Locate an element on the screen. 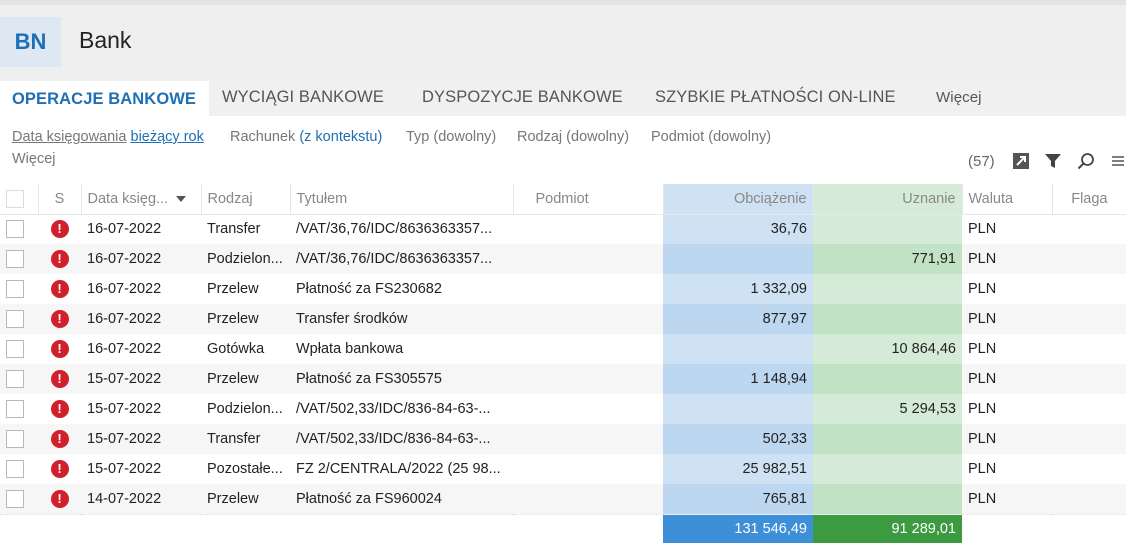 Image resolution: width=1126 pixels, height=543 pixels. more-filters-link: Więcej is located at coordinates (34, 159).